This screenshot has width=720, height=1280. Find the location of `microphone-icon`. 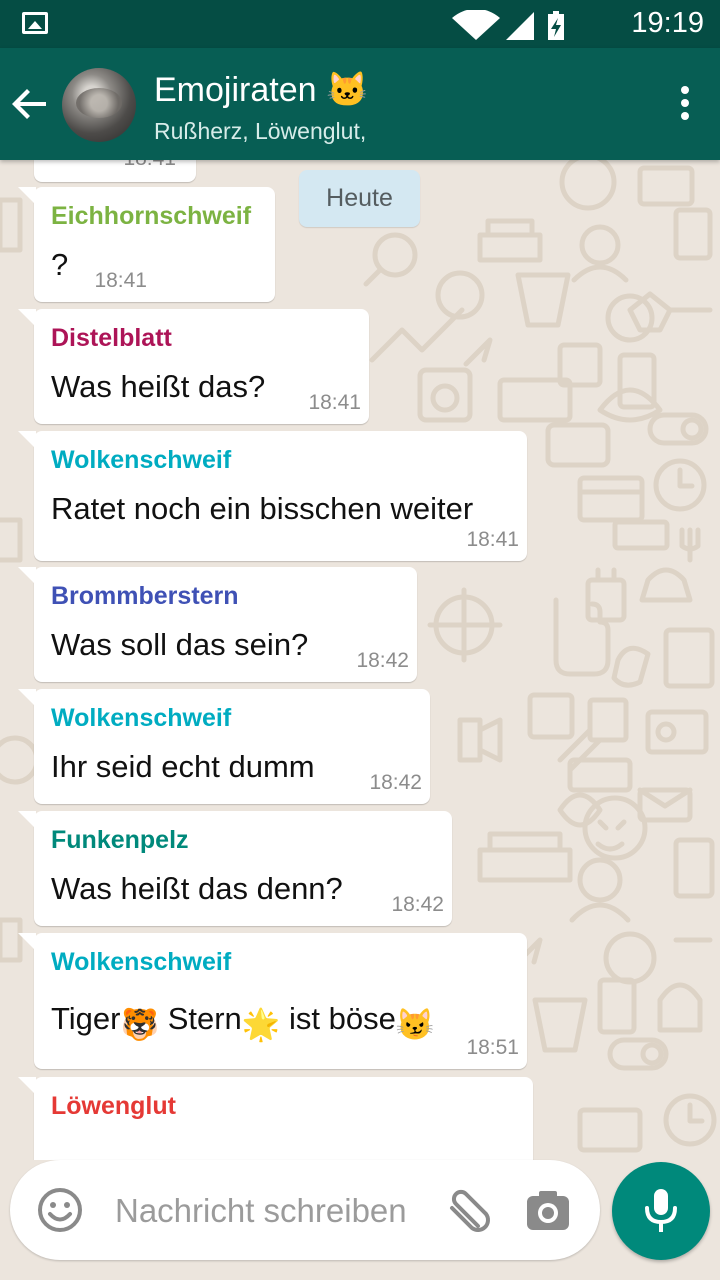

microphone-icon is located at coordinates (661, 1210).